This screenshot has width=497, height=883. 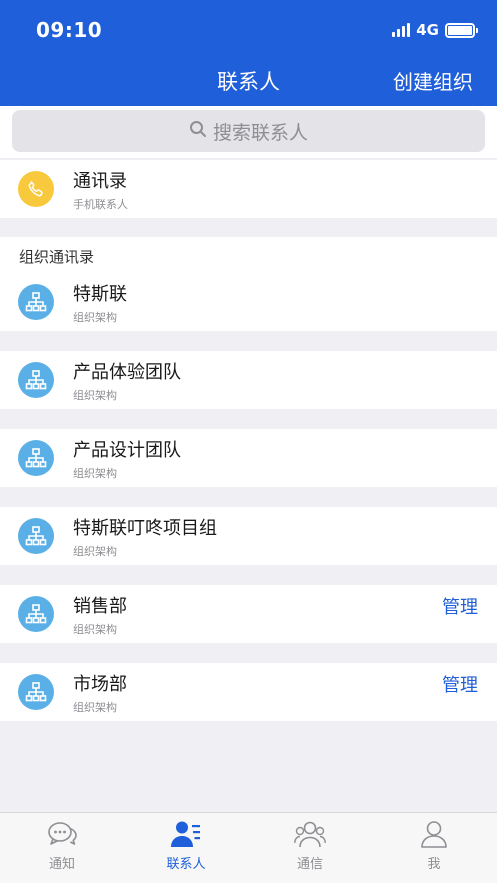 I want to click on person-icon, so click(x=434, y=834).